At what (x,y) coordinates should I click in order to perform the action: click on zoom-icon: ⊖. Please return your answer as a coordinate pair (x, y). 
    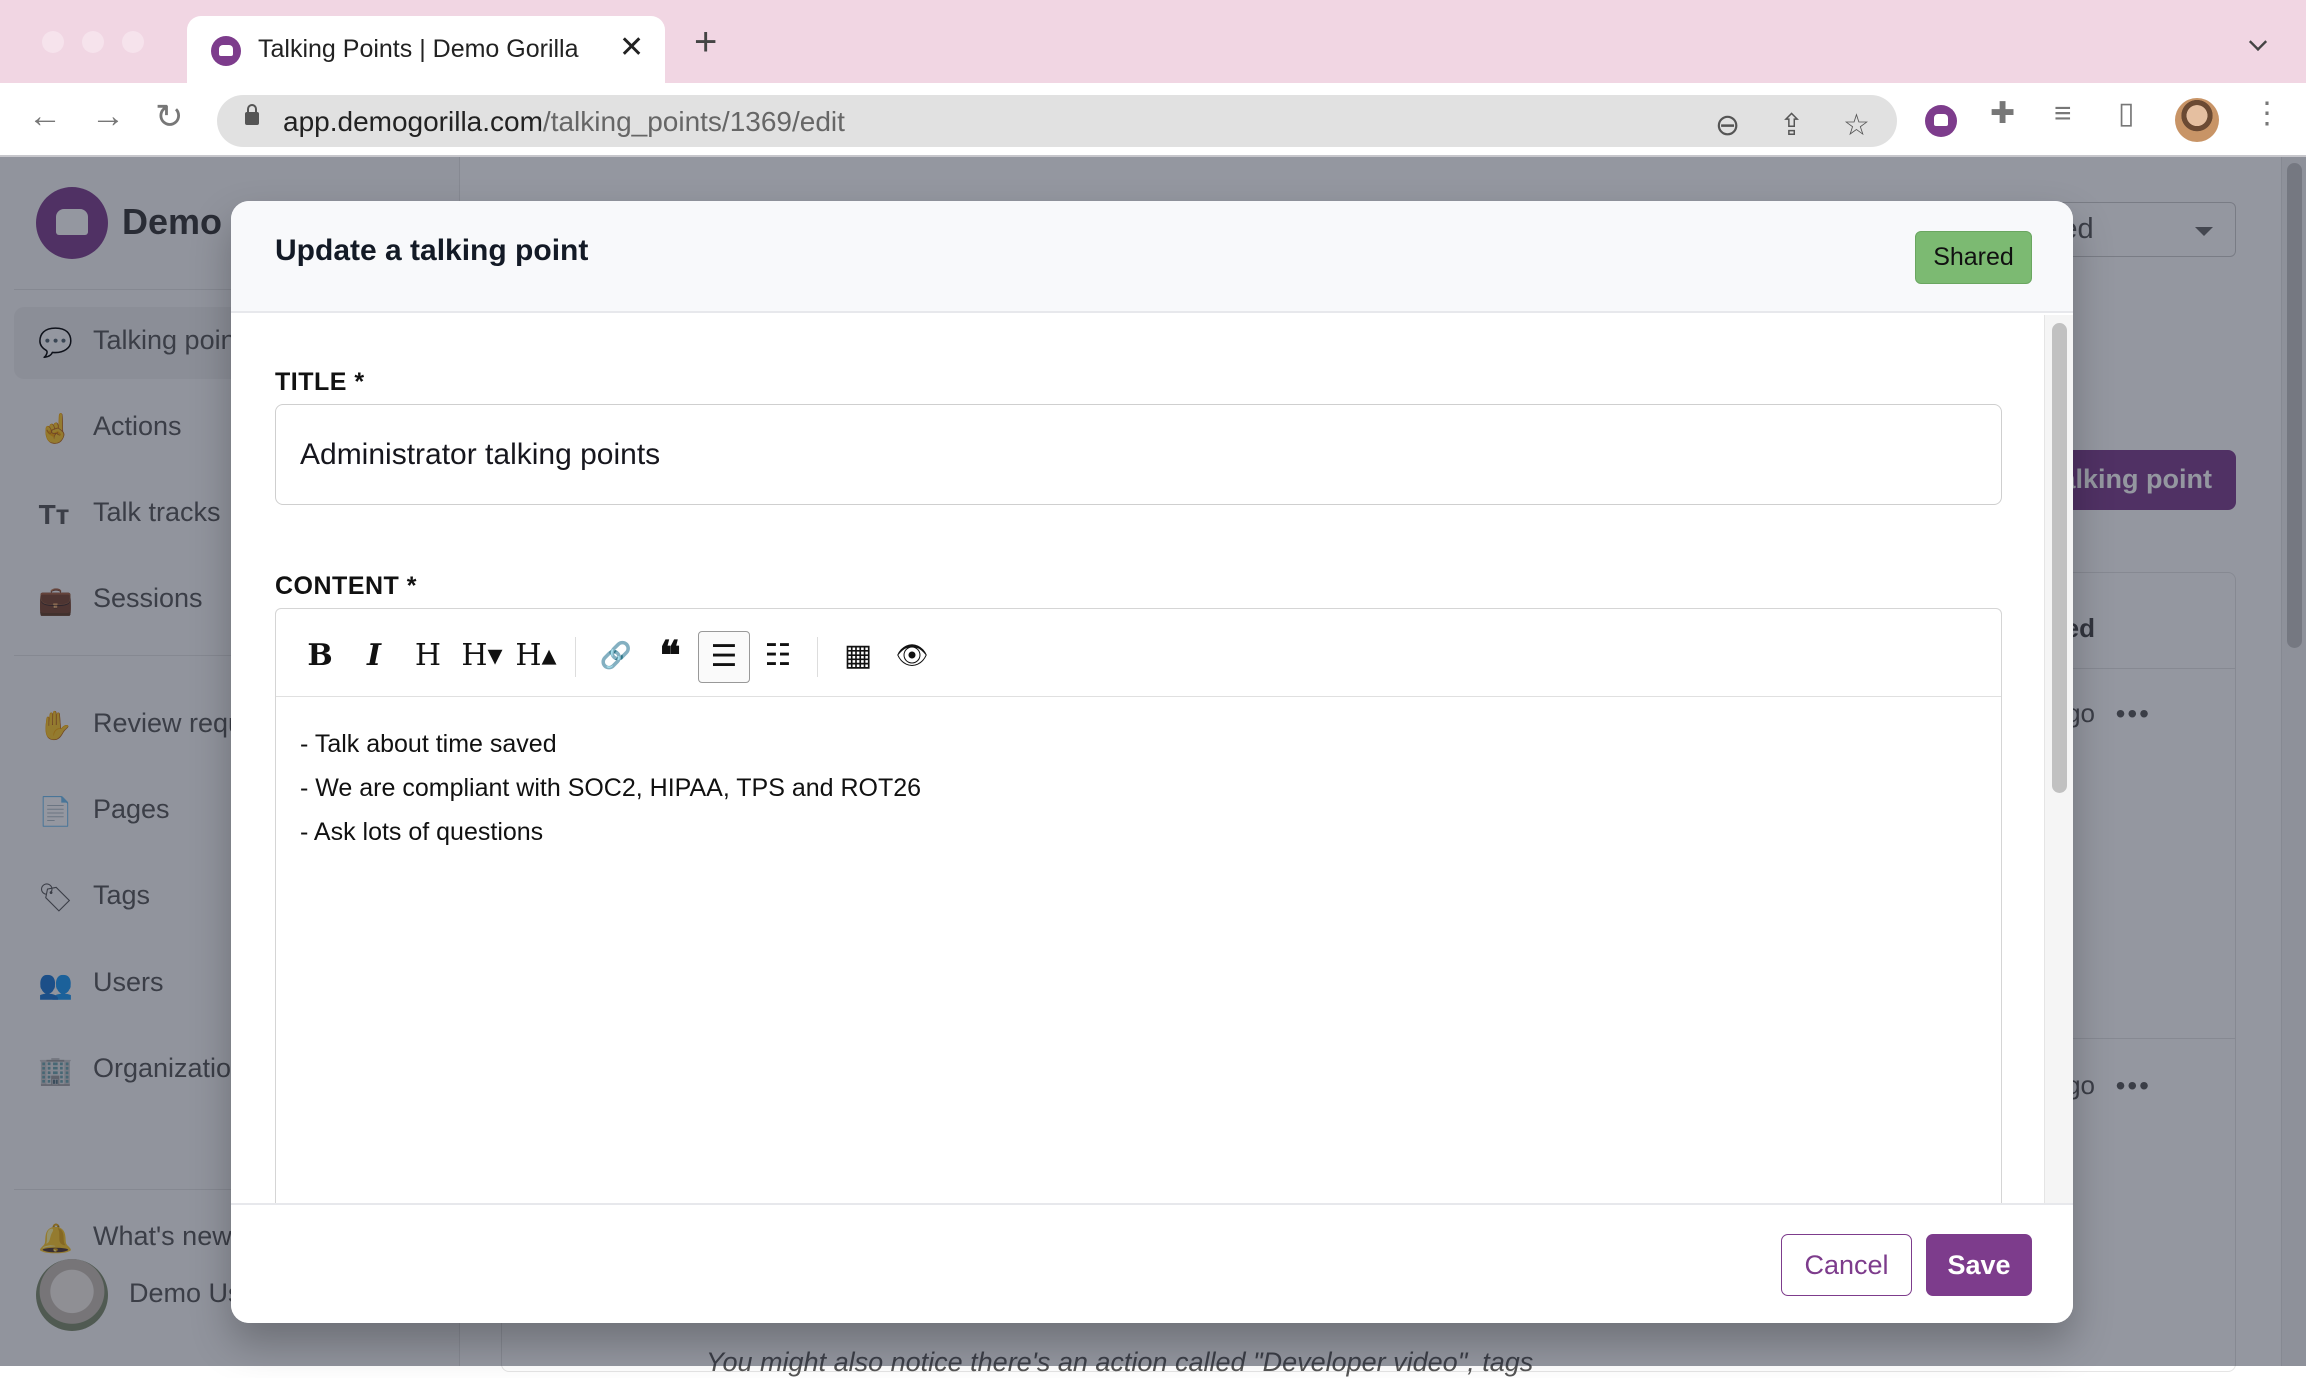
    Looking at the image, I should click on (1727, 126).